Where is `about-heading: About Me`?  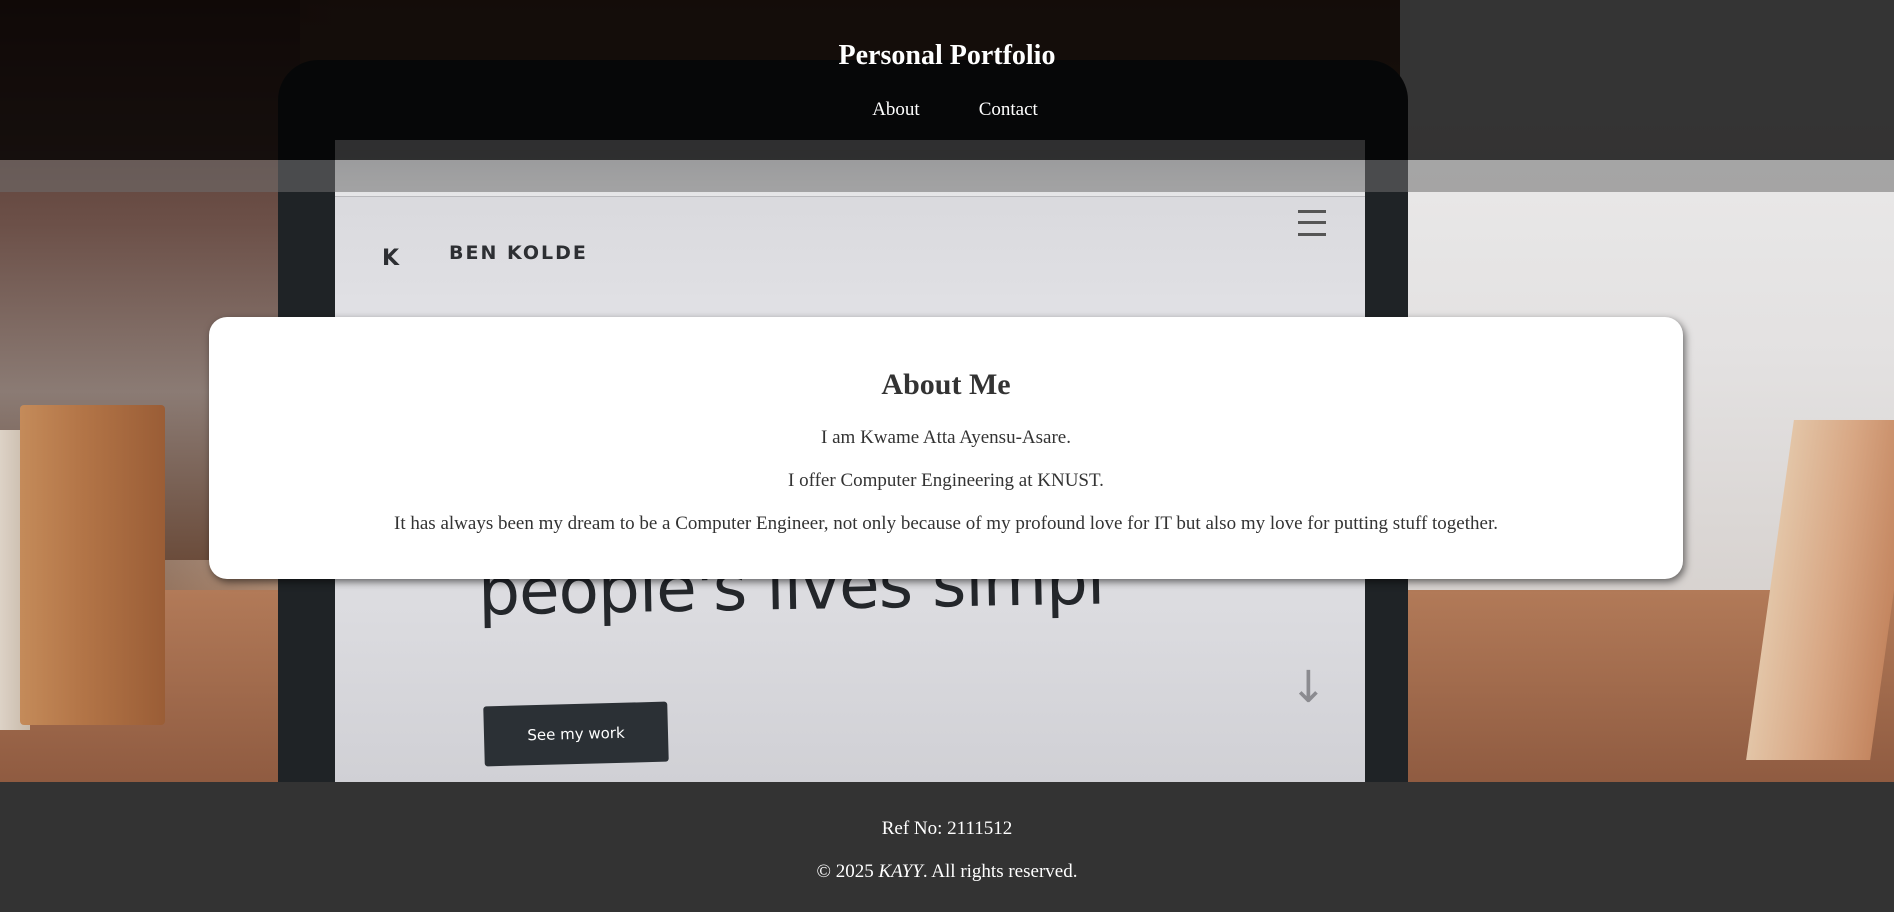 about-heading: About Me is located at coordinates (946, 384).